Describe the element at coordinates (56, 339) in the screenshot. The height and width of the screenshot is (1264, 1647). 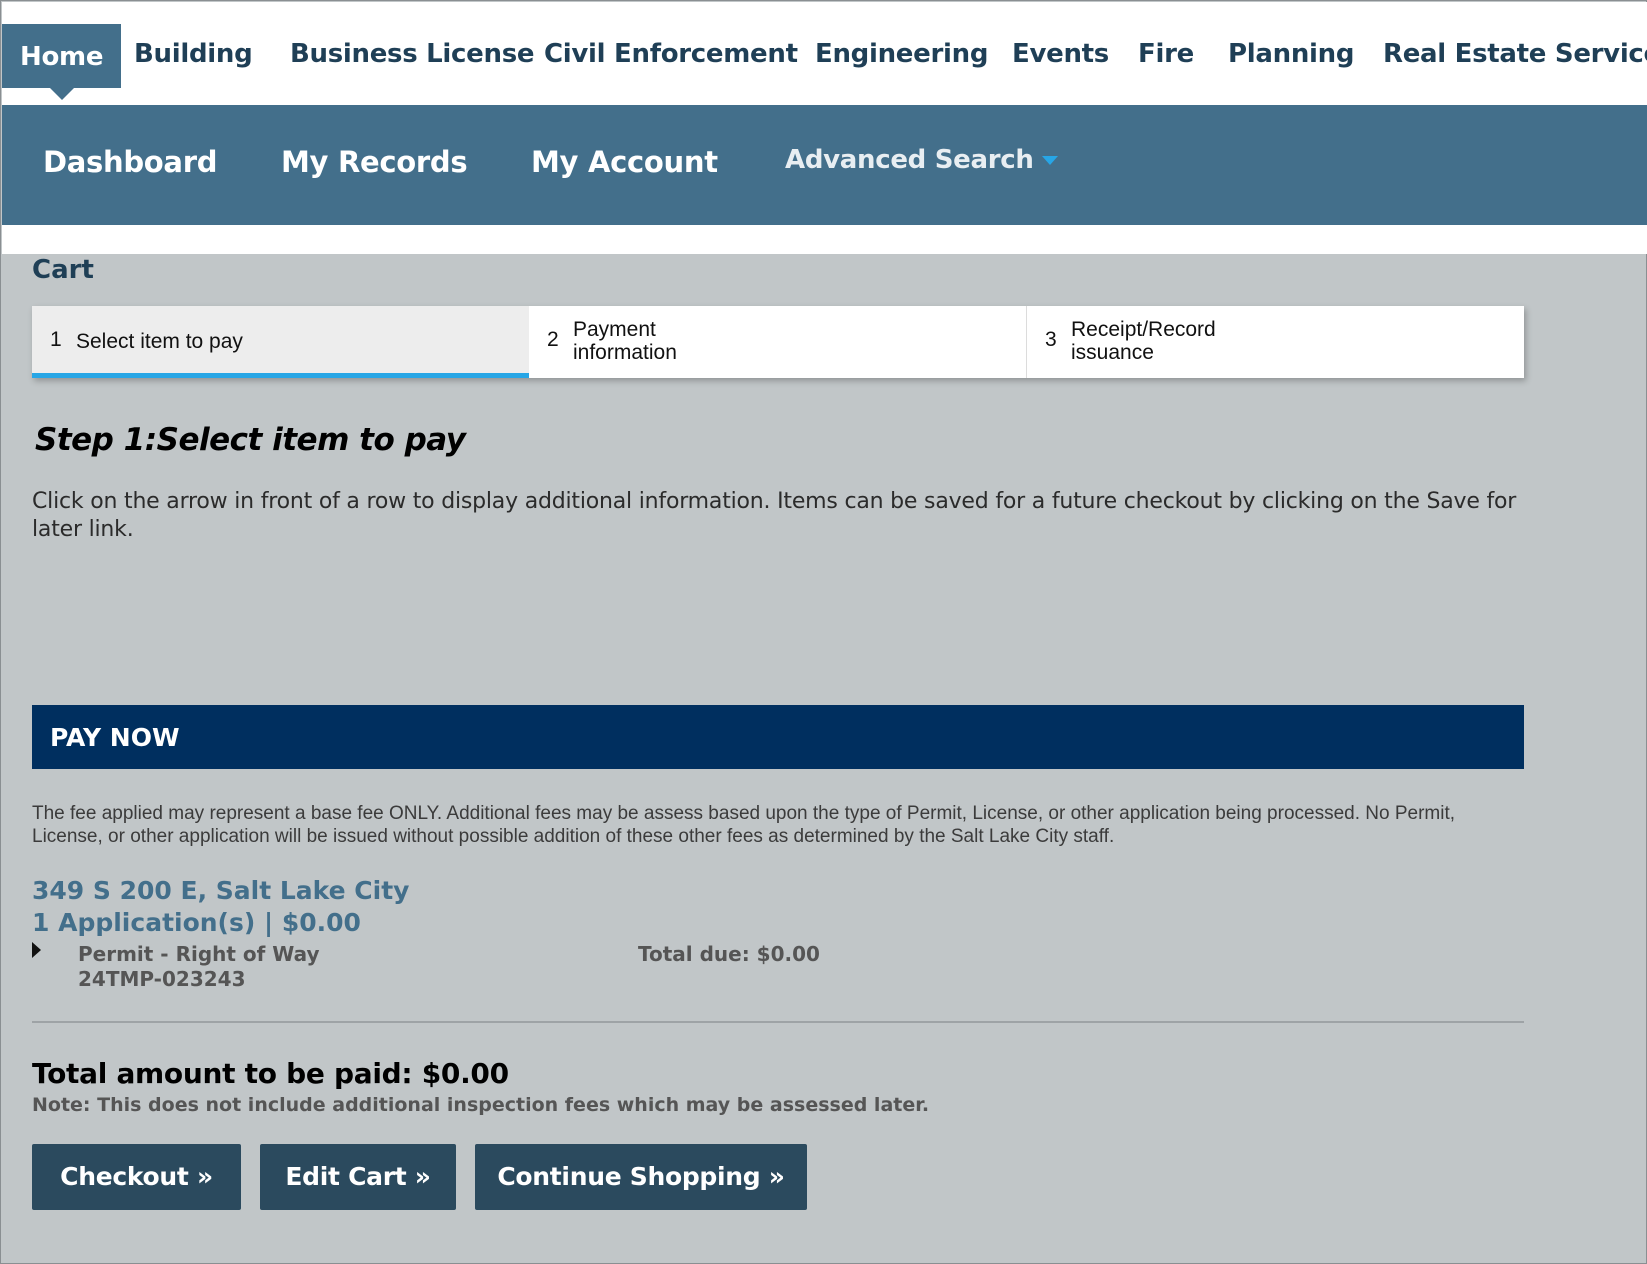
I see `step-number: 1` at that location.